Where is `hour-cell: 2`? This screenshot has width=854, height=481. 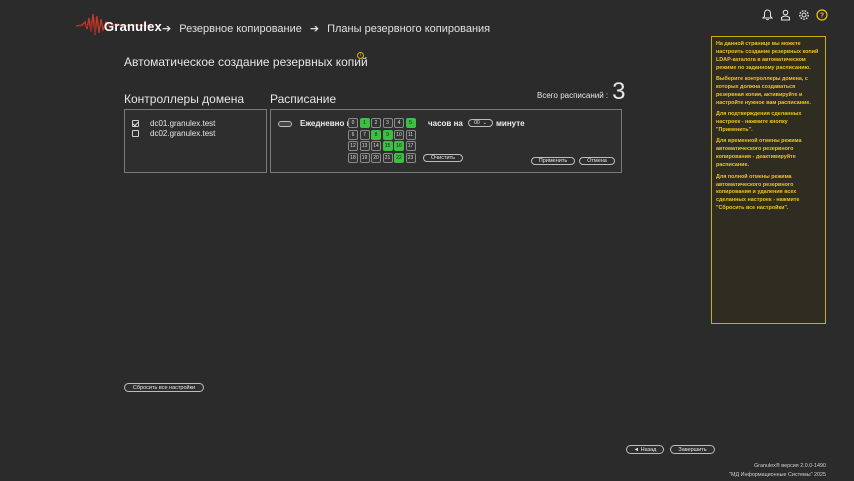 hour-cell: 2 is located at coordinates (376, 123).